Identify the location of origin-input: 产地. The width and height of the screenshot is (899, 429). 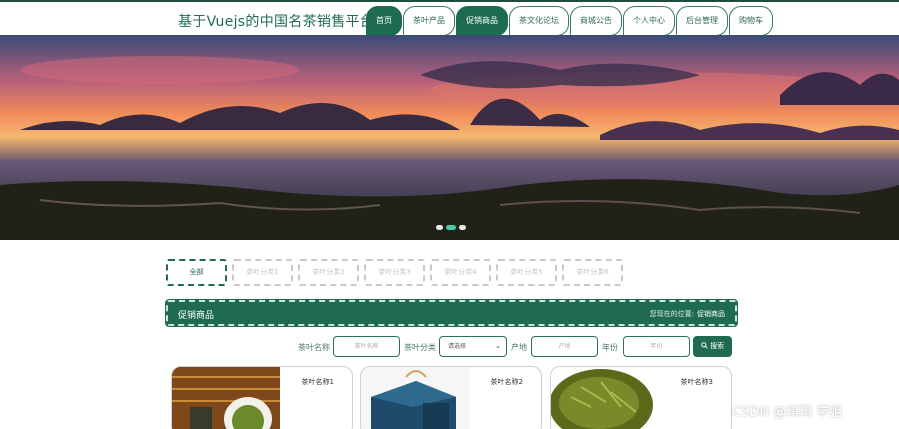
(564, 346).